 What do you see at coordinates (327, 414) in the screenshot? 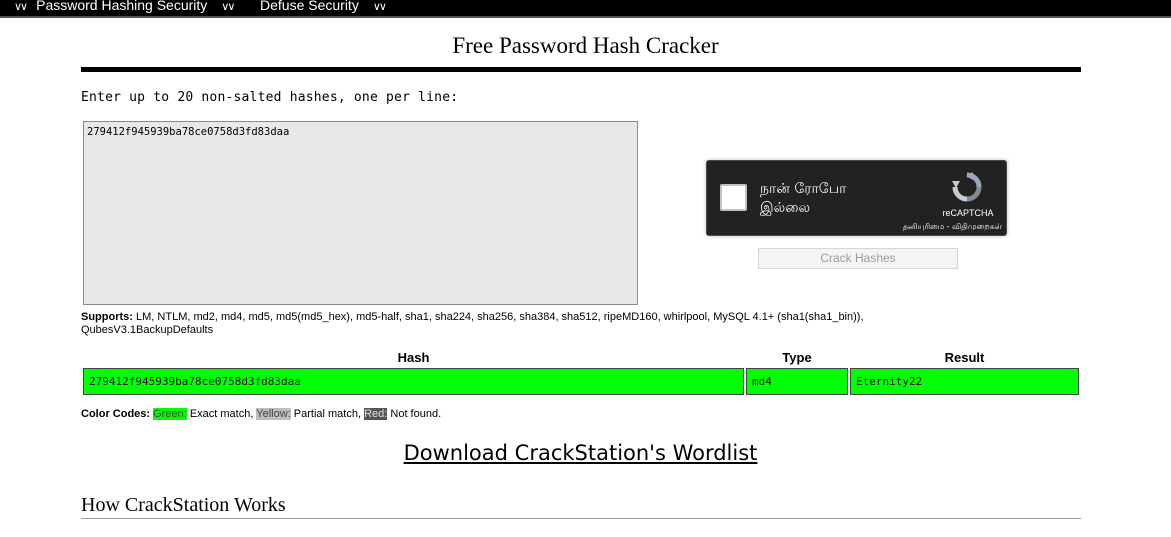
I see `color-code-yellow-desc: Partial match,` at bounding box center [327, 414].